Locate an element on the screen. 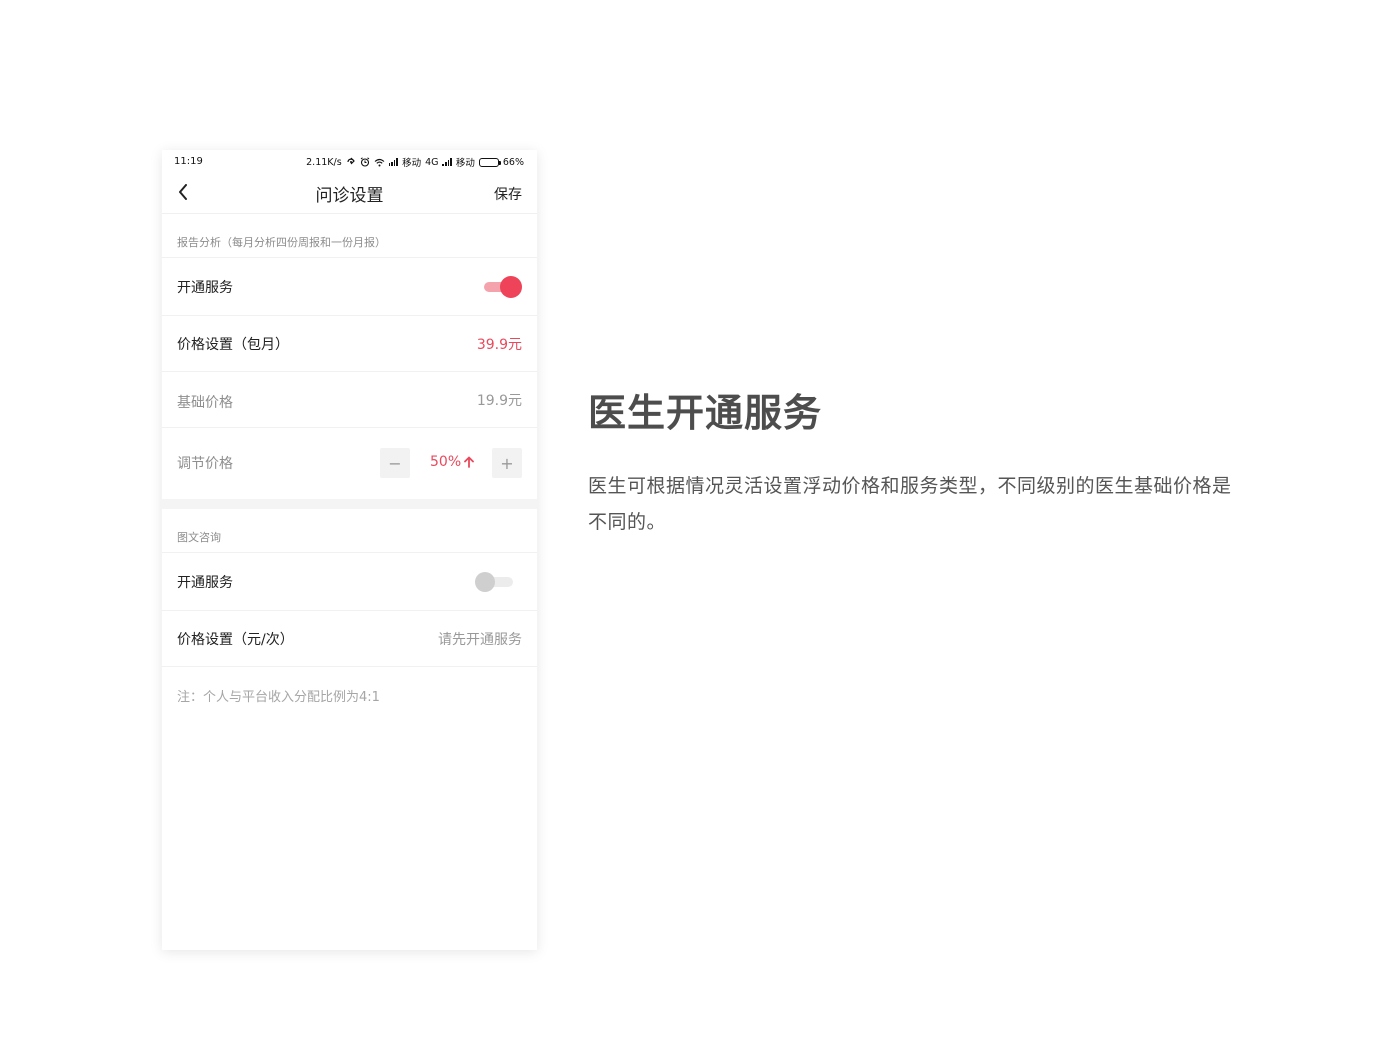 The height and width of the screenshot is (1040, 1400). carrier-1: 移动 is located at coordinates (412, 163).